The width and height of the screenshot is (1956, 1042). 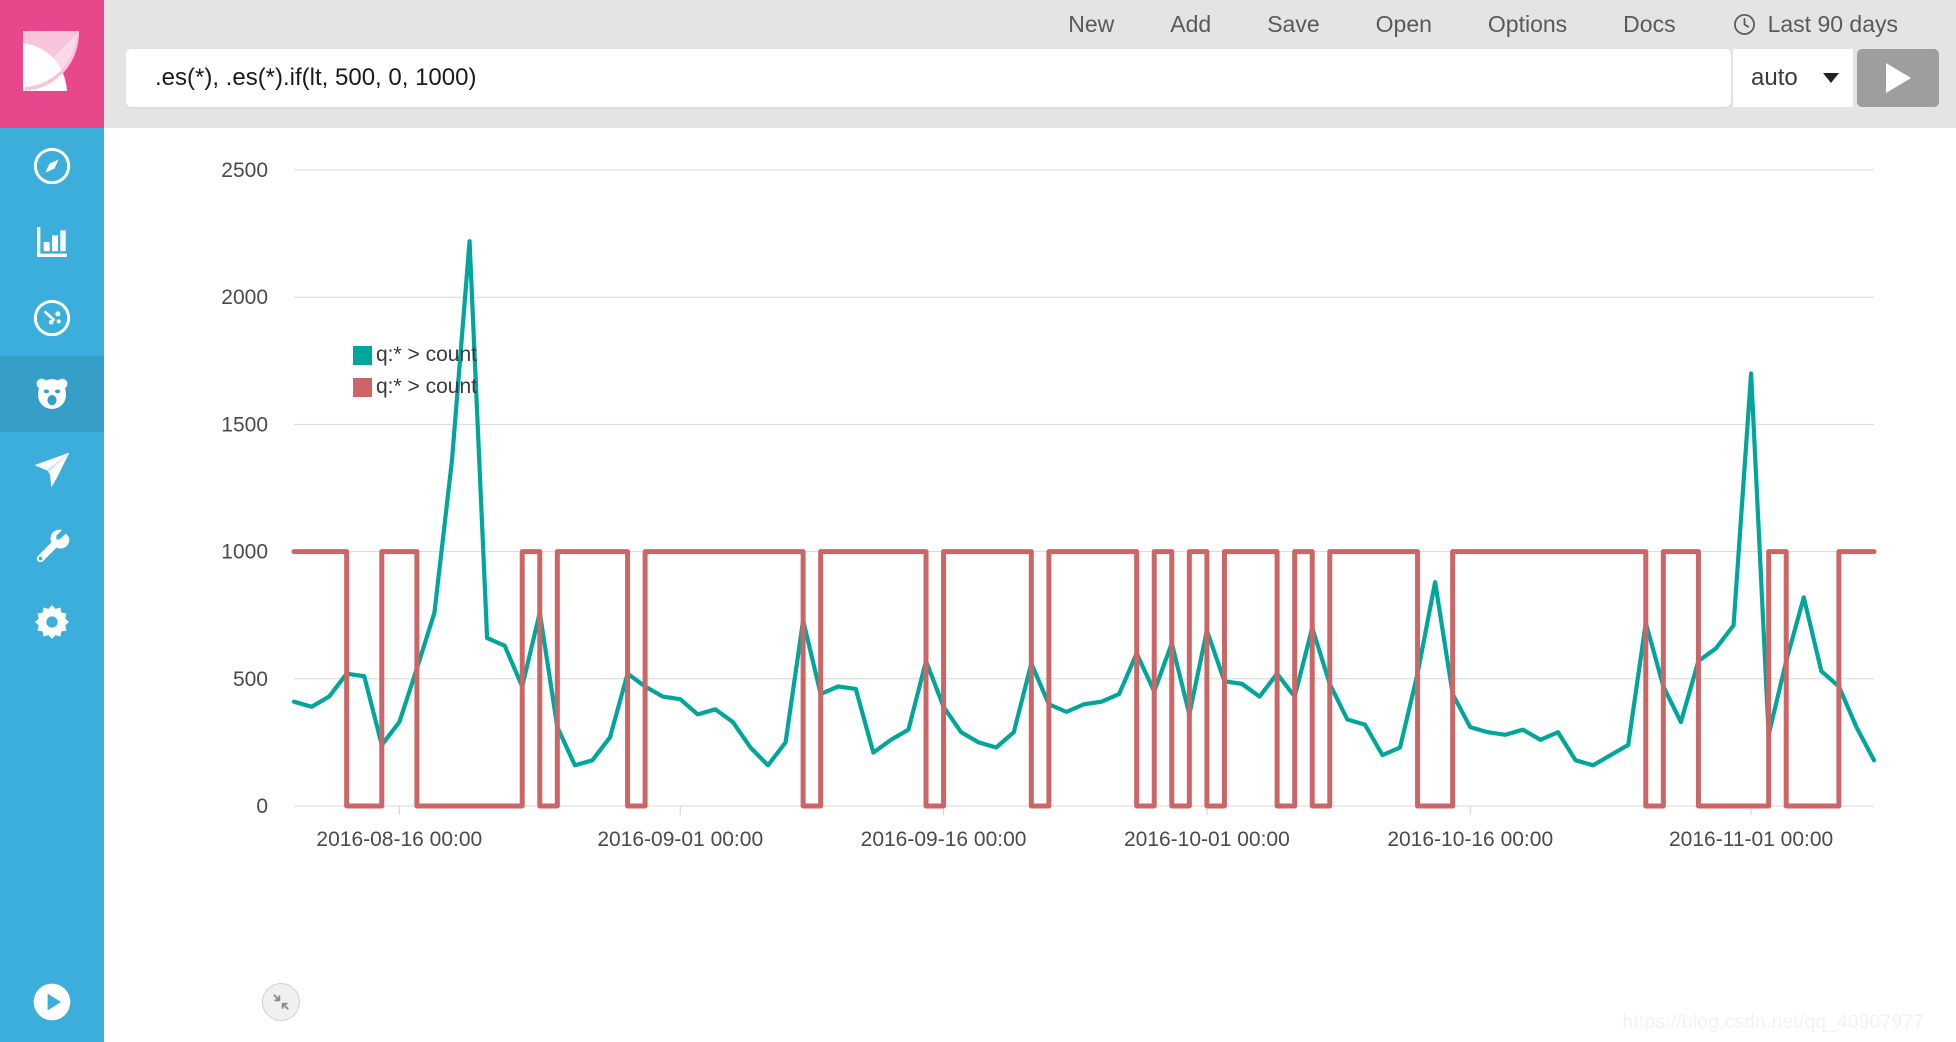 What do you see at coordinates (244, 297) in the screenshot?
I see `y-axis-tick-label: 2000` at bounding box center [244, 297].